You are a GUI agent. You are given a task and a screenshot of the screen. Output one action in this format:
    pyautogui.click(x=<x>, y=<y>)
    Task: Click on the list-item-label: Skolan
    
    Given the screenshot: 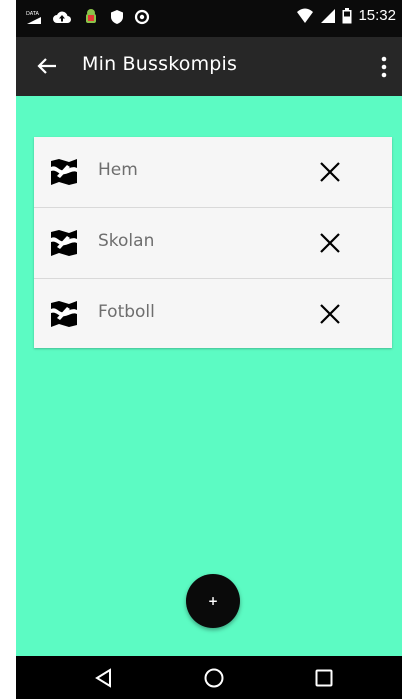 What is the action you would take?
    pyautogui.click(x=126, y=241)
    